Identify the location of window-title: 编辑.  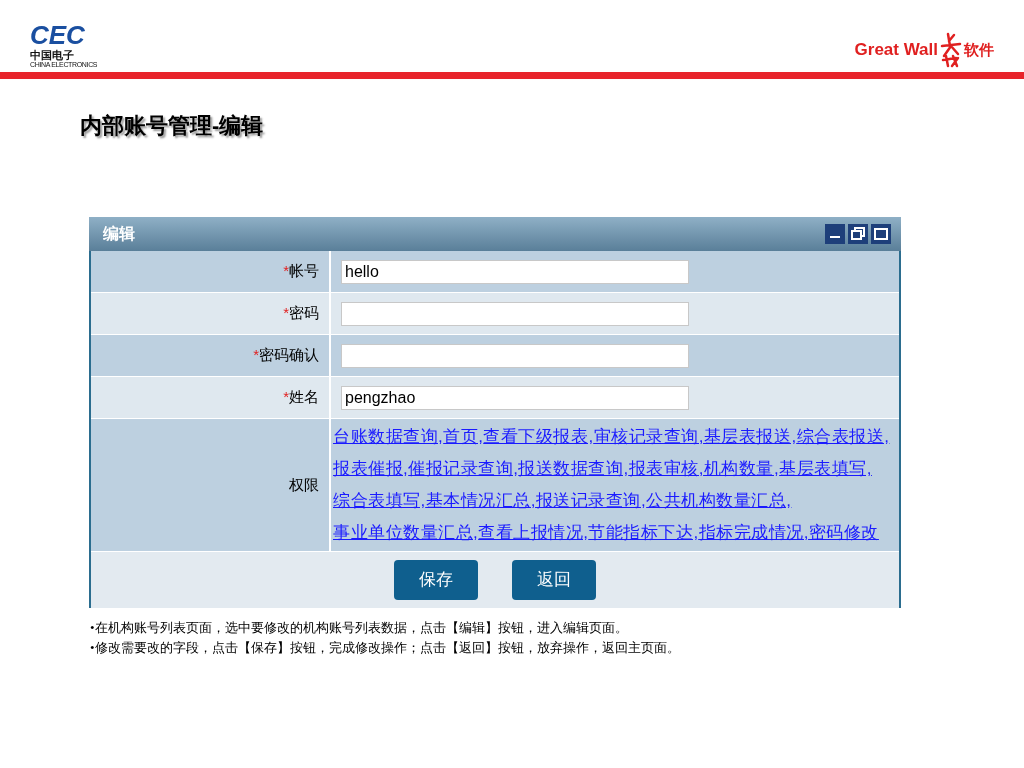
(119, 234).